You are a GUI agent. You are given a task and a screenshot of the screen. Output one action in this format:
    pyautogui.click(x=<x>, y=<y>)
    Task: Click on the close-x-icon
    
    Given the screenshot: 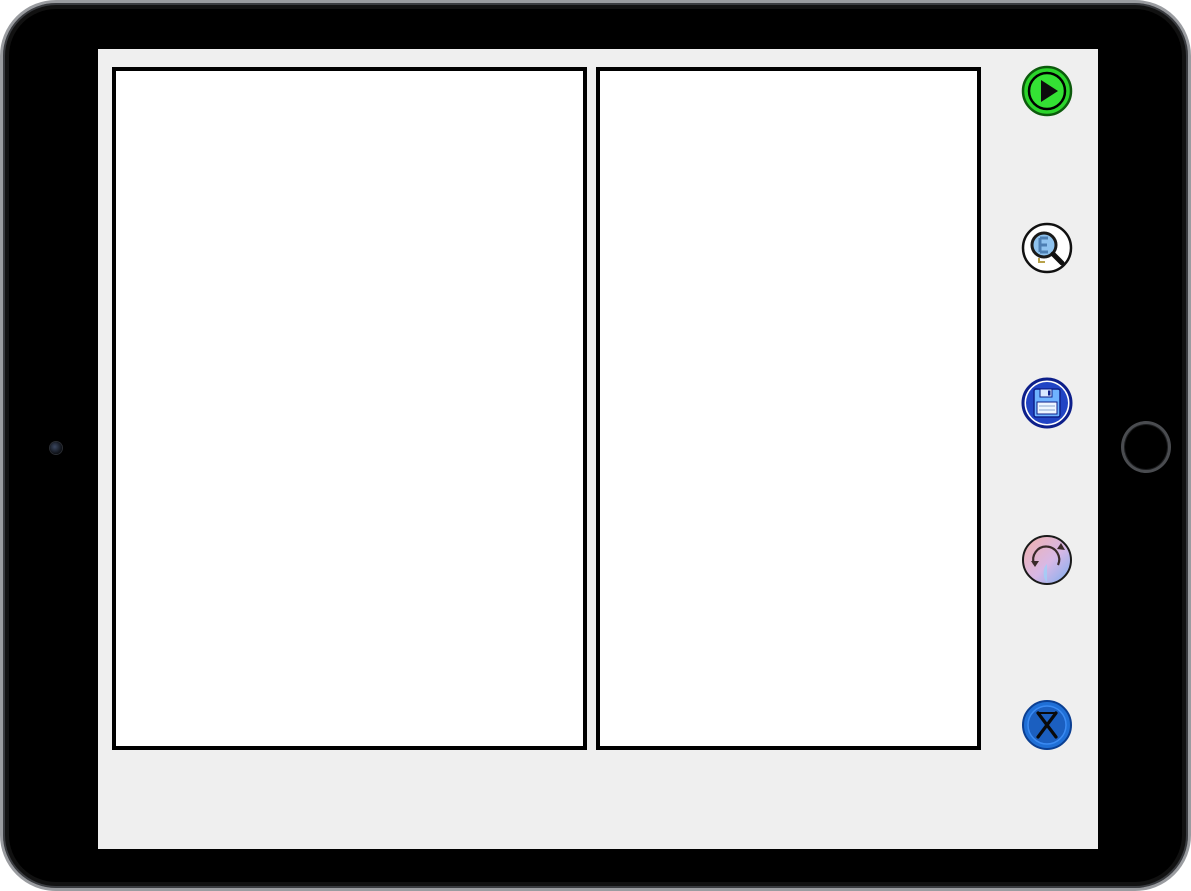 What is the action you would take?
    pyautogui.click(x=1047, y=725)
    